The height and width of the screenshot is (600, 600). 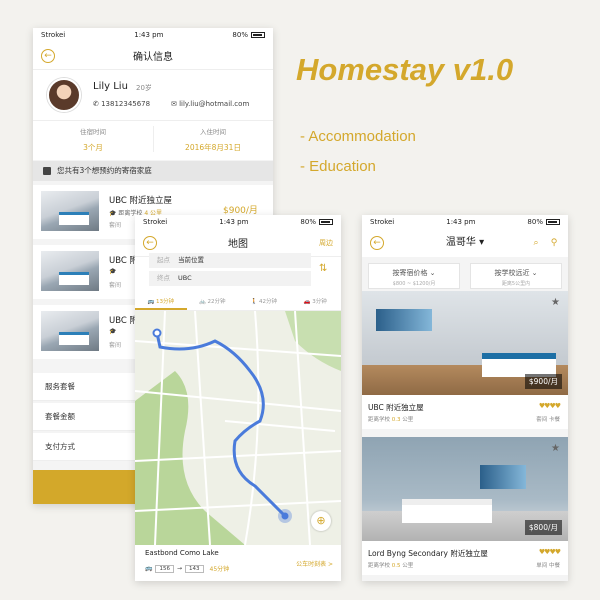 I want to click on feature-list: - Accommodation - Education, so click(x=358, y=152).